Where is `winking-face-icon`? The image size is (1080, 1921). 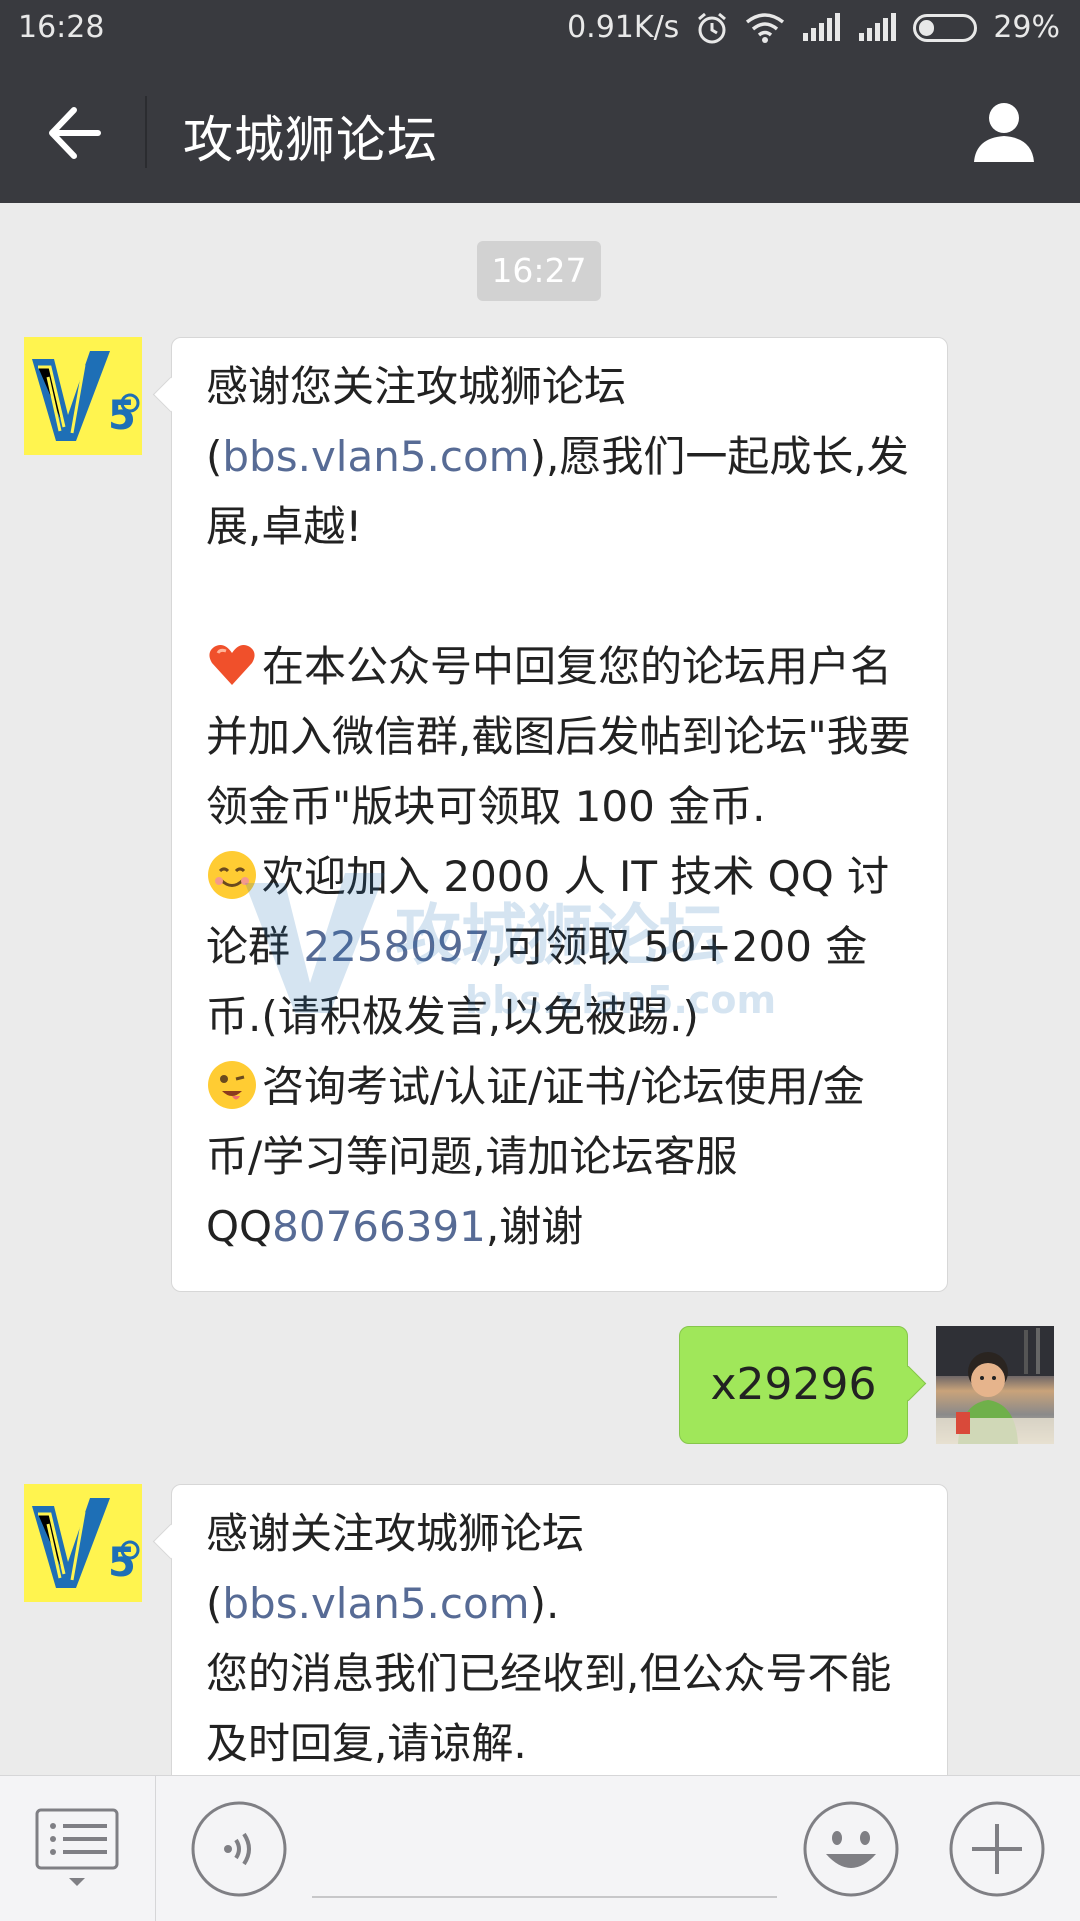
winking-face-icon is located at coordinates (232, 1085).